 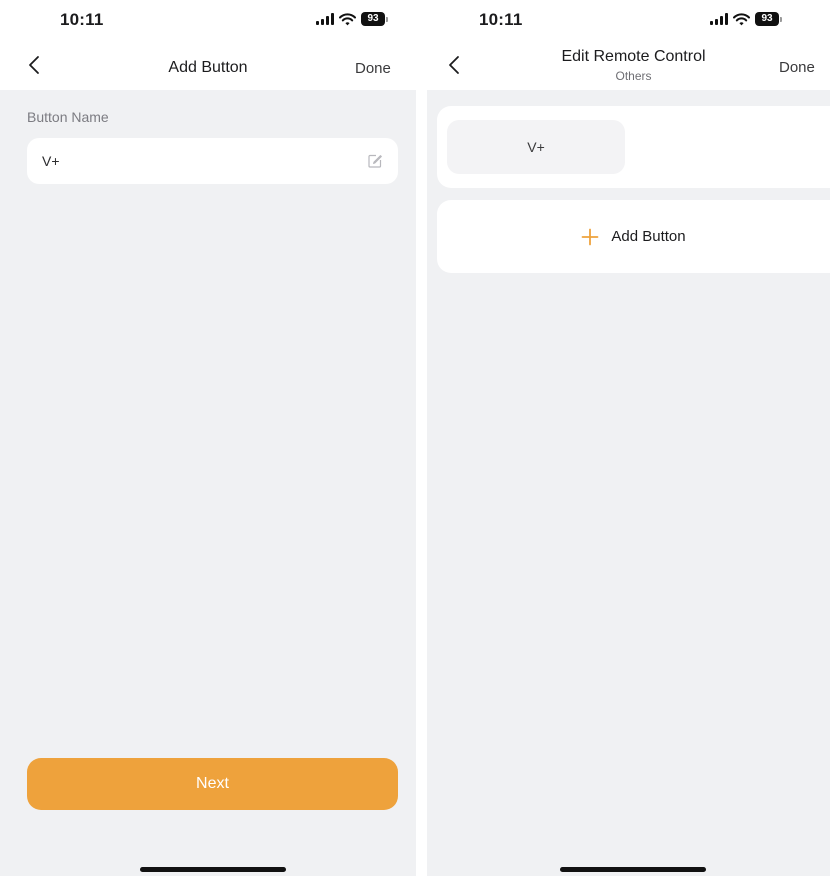 What do you see at coordinates (633, 56) in the screenshot?
I see `page-title: Edit Remote Control` at bounding box center [633, 56].